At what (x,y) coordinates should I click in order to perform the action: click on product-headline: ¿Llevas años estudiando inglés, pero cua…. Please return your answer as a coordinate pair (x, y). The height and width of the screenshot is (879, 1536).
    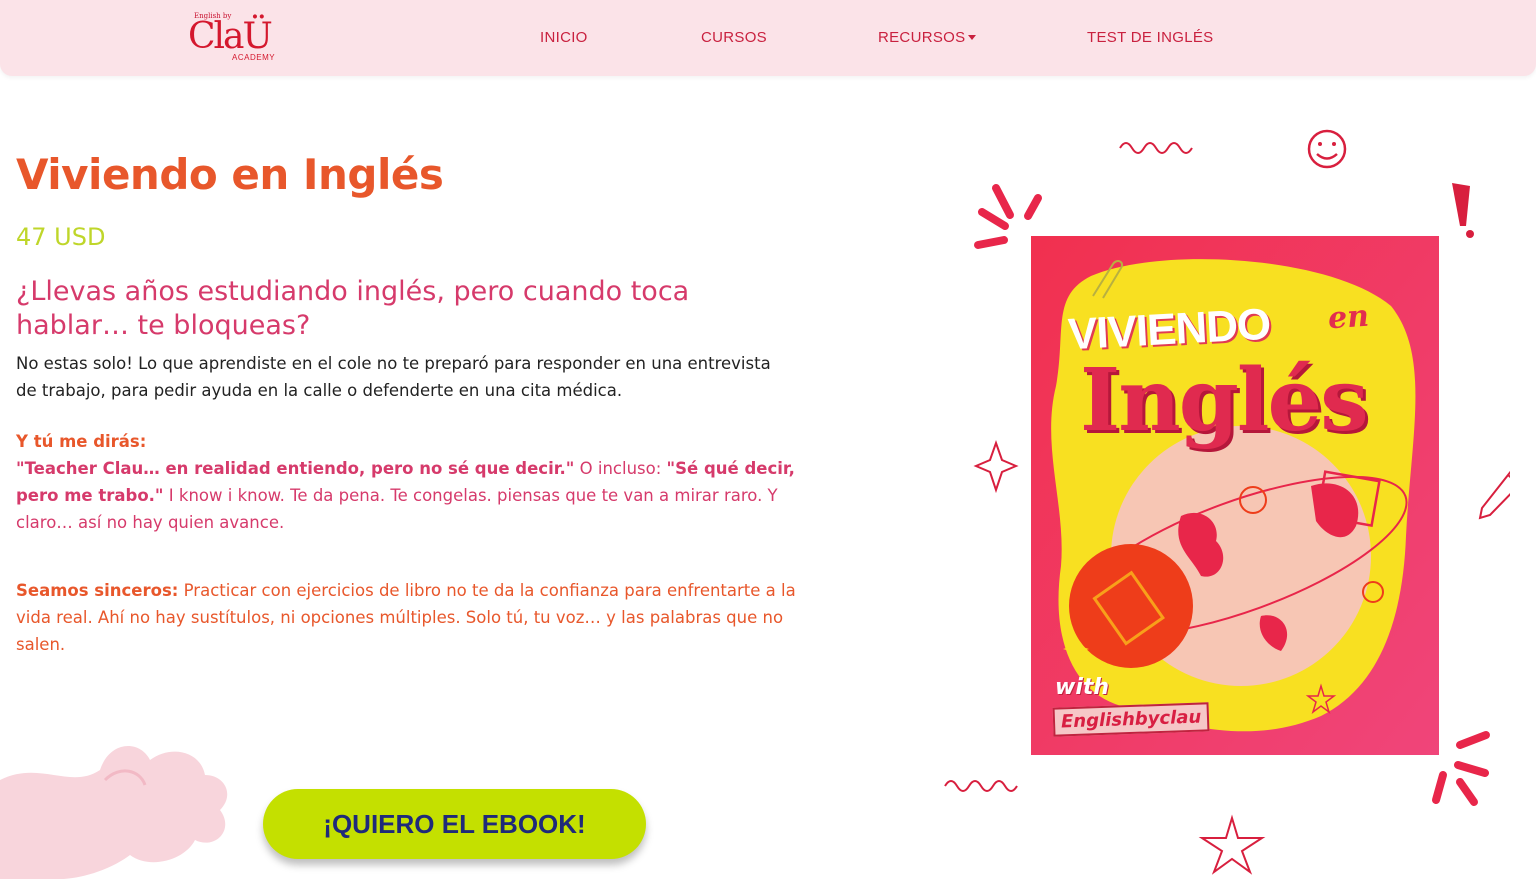
    Looking at the image, I should click on (353, 308).